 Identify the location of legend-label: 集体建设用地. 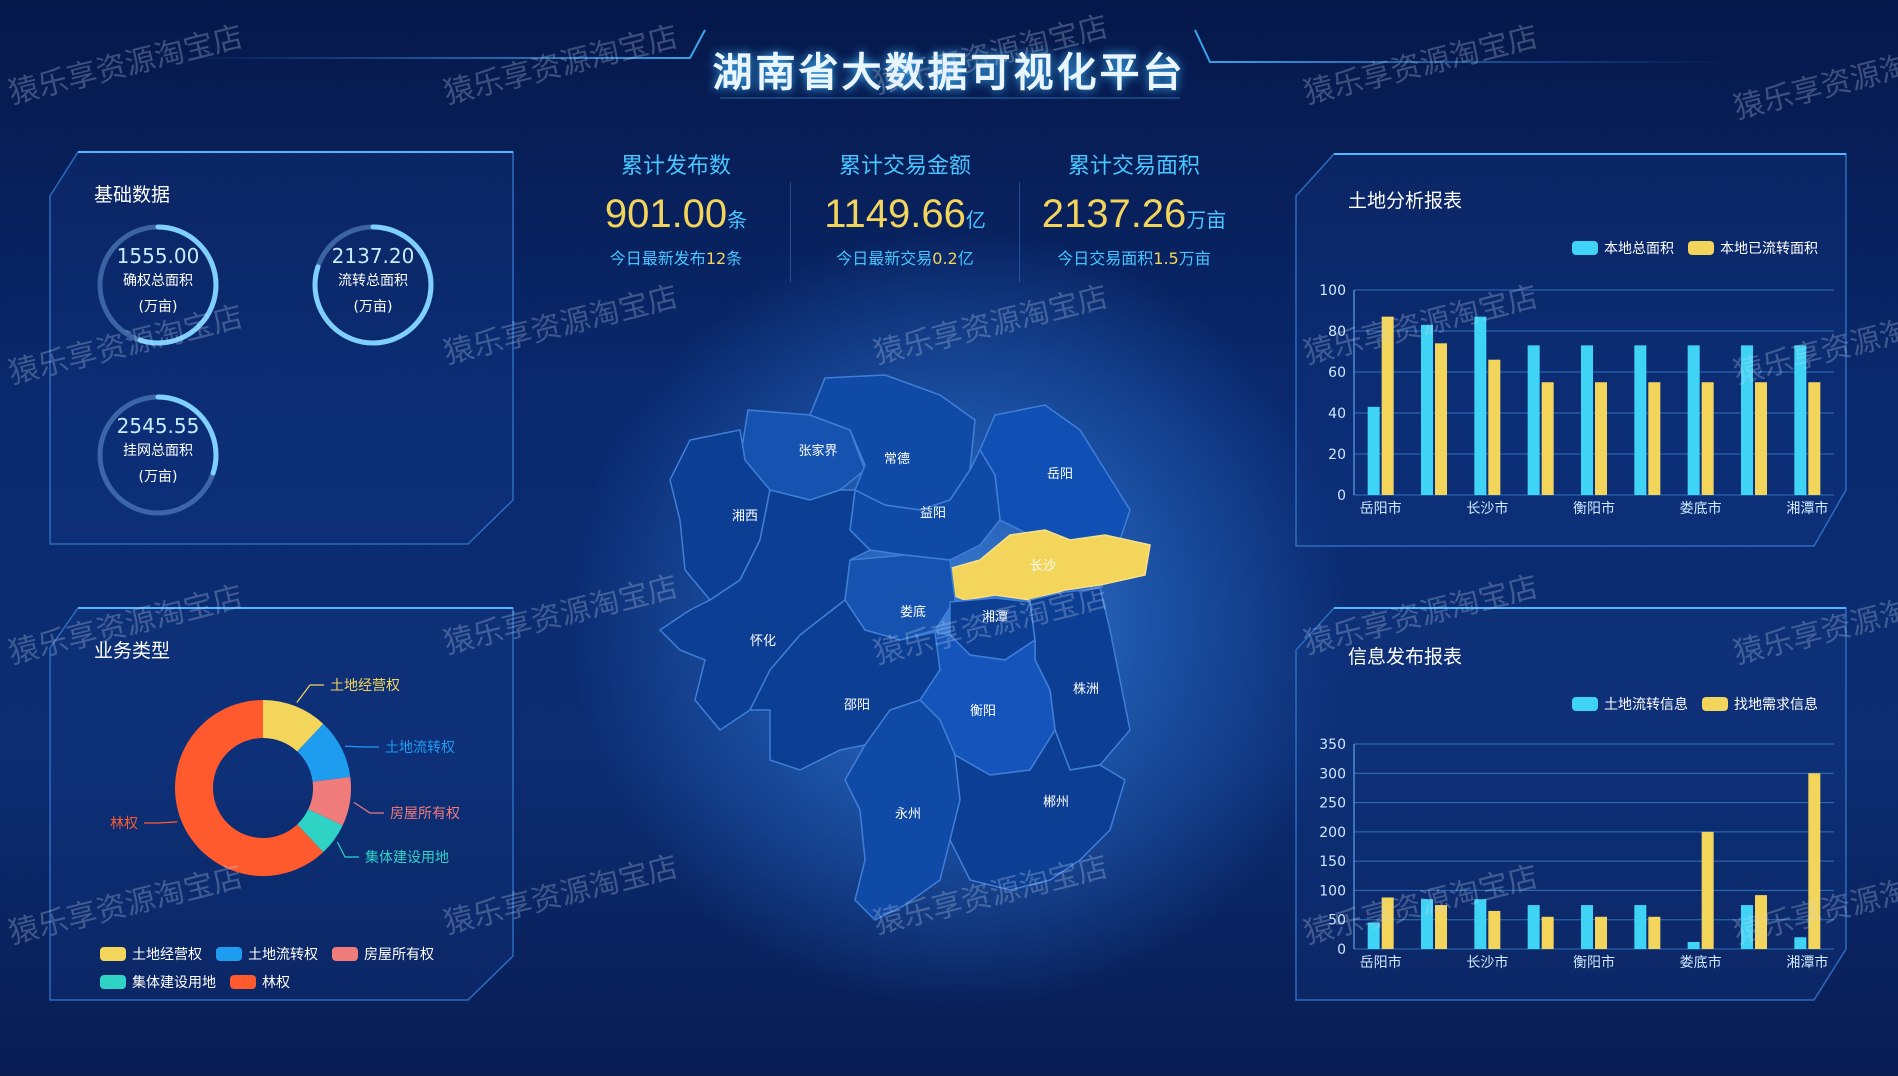
(174, 983).